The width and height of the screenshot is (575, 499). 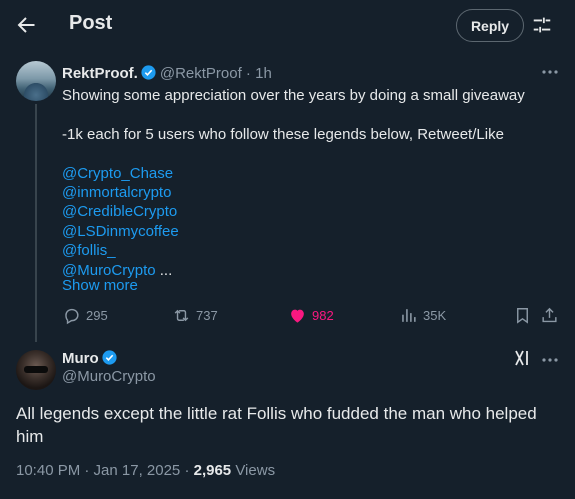 I want to click on views-label: Views, so click(x=253, y=470).